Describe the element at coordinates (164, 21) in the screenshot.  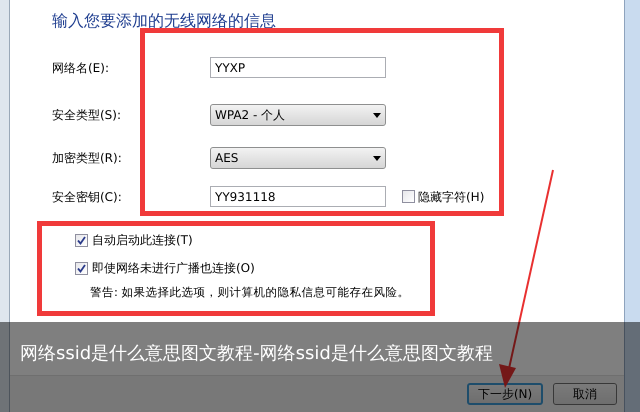
I see `dialog-heading: 输入您要添加的无线网络的信息` at that location.